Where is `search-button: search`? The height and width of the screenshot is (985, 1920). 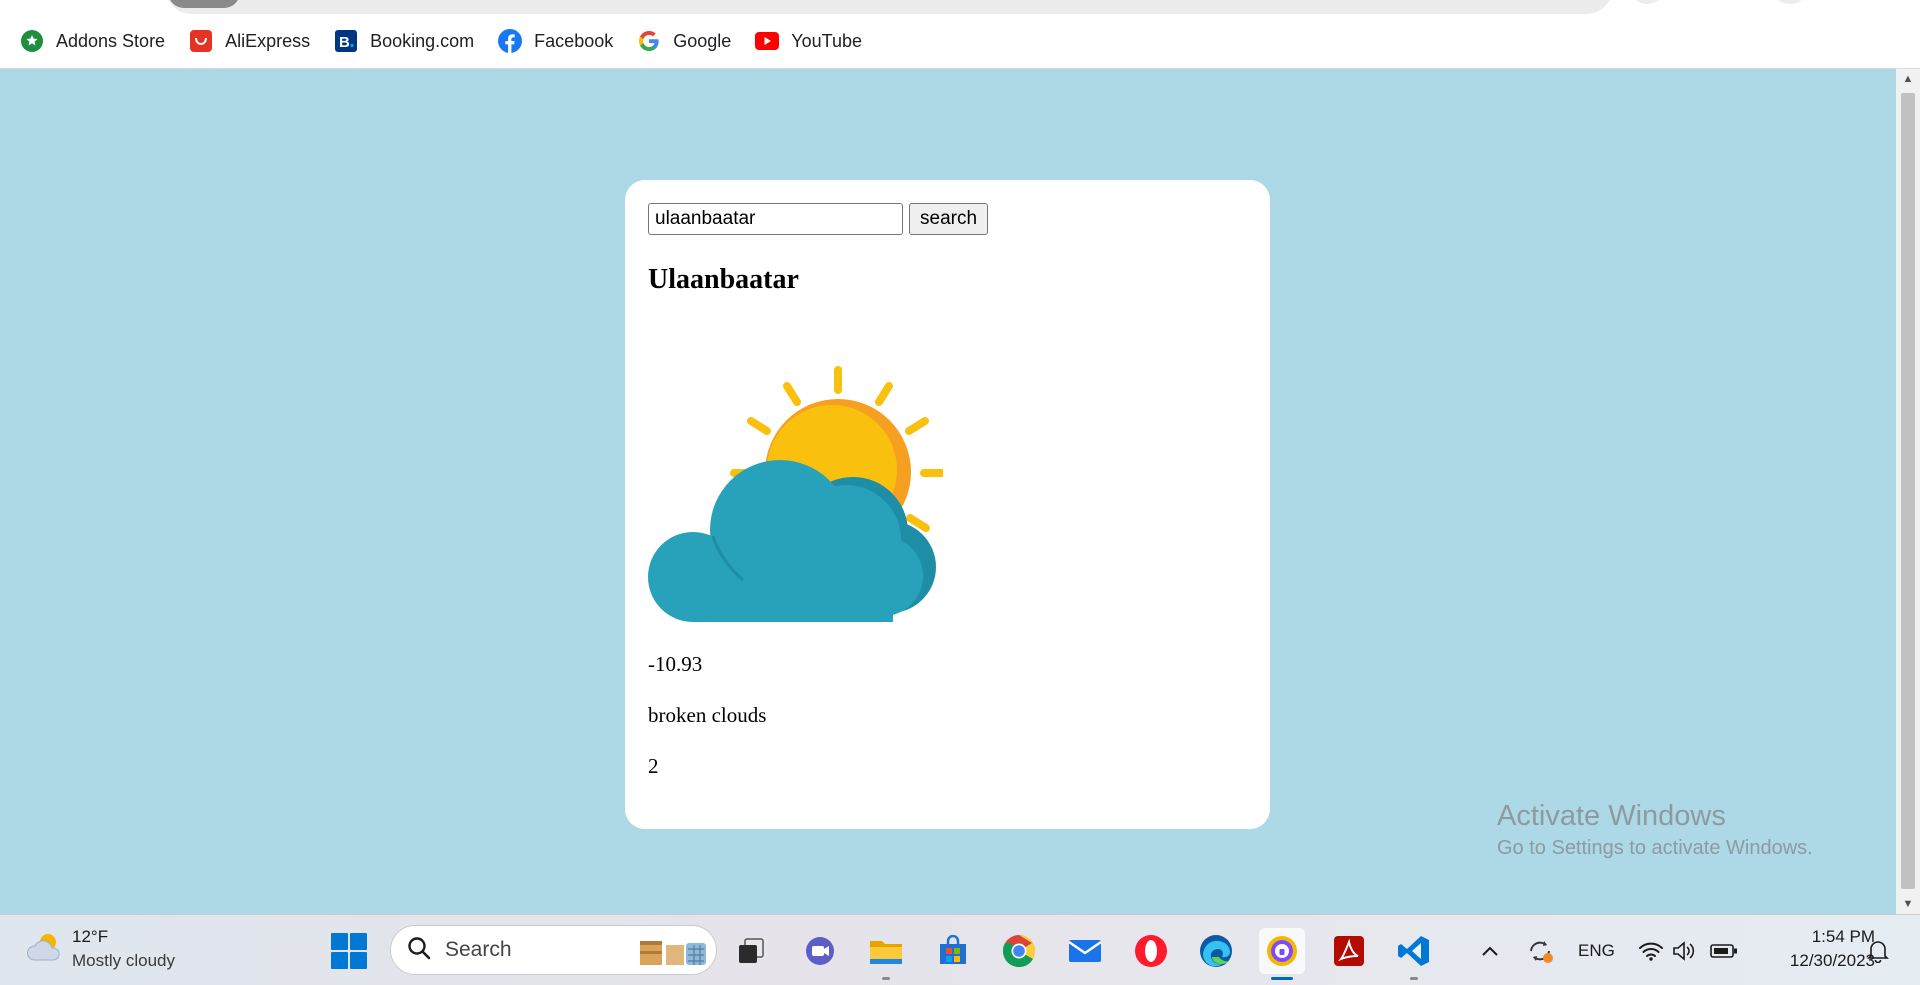
search-button: search is located at coordinates (949, 219).